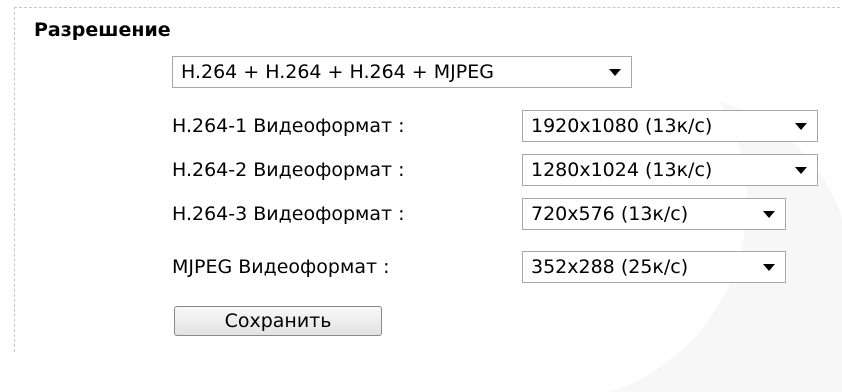 The height and width of the screenshot is (392, 842). I want to click on video-format-select-h264-1: 1920x1080 (13к/с), so click(670, 126).